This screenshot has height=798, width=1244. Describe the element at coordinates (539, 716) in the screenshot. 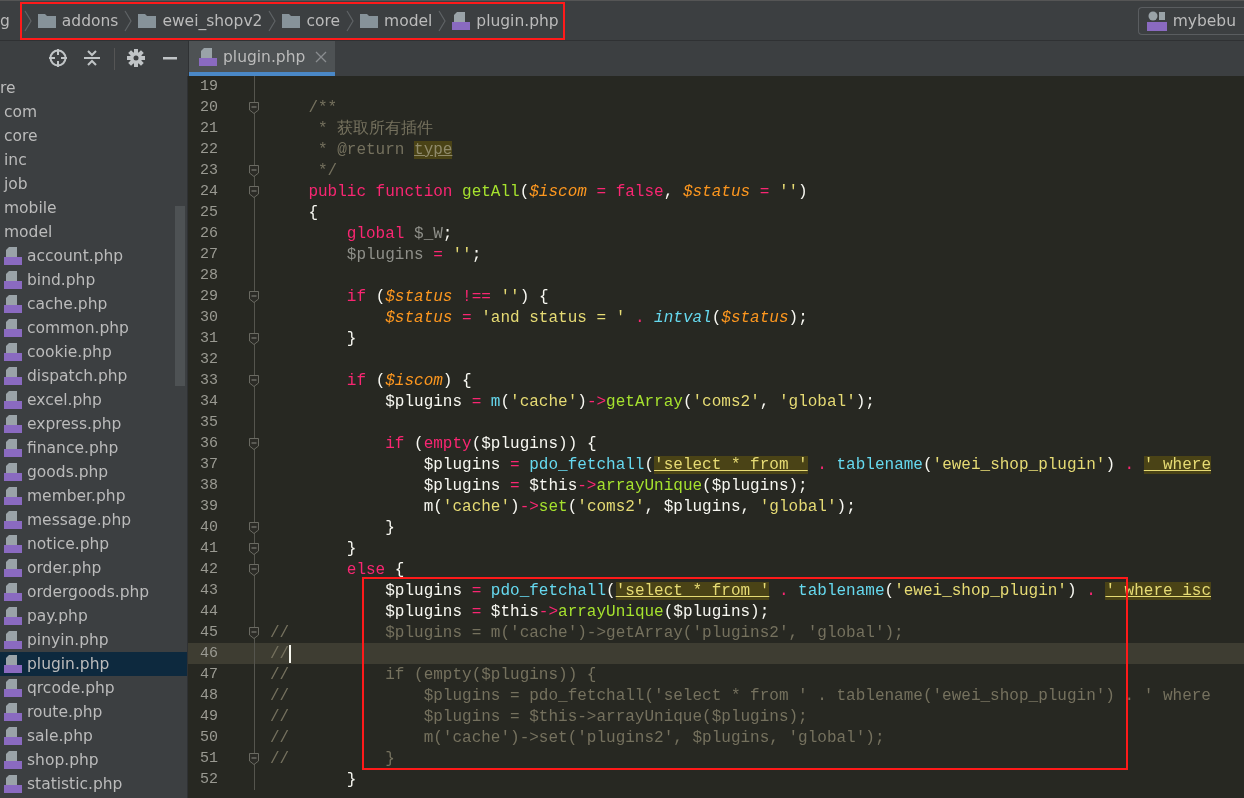

I see `code-line: // $plugins = $this->arrayUnique($plugins);` at that location.